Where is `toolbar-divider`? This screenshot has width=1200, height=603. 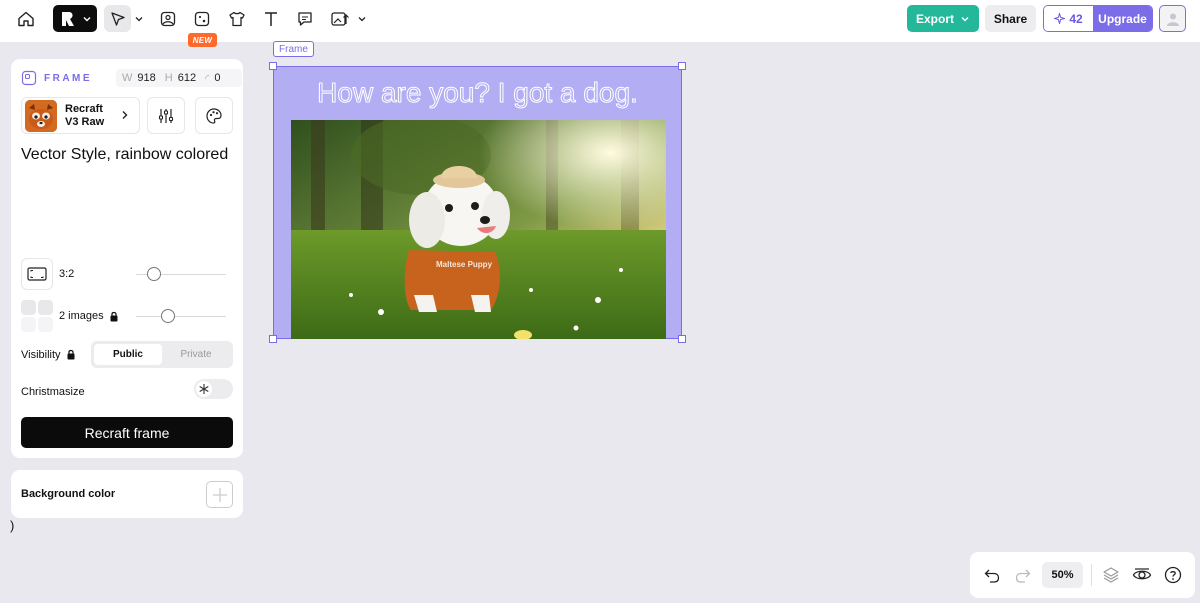 toolbar-divider is located at coordinates (1091, 575).